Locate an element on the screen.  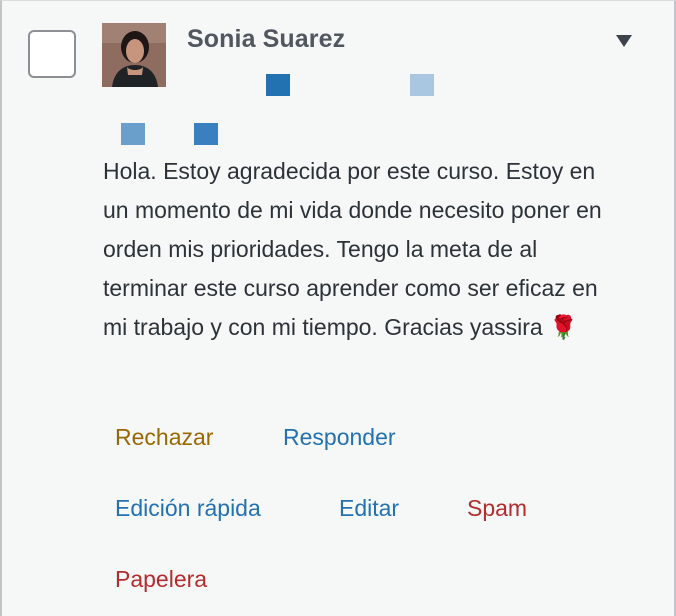
avatar is located at coordinates (134, 55).